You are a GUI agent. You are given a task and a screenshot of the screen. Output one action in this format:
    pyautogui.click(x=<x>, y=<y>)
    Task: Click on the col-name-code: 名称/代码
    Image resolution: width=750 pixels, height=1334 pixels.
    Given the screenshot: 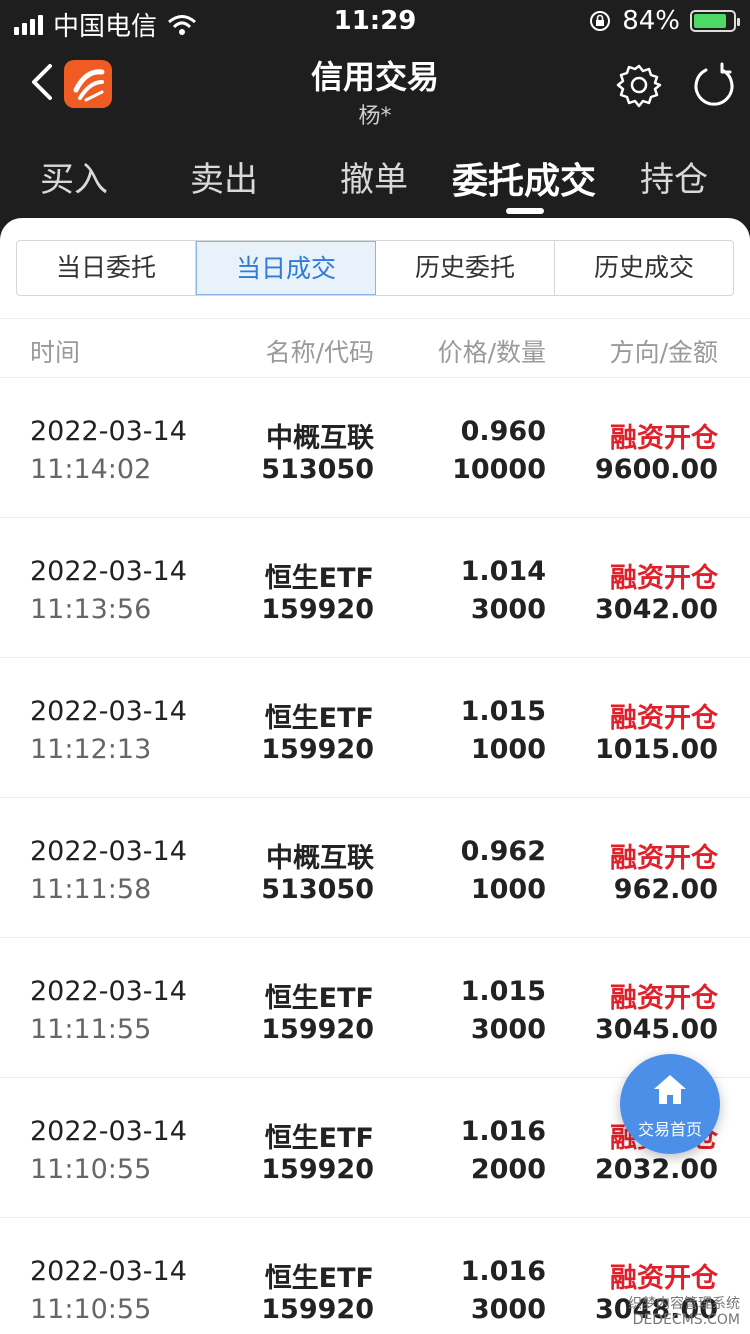 What is the action you would take?
    pyautogui.click(x=319, y=352)
    